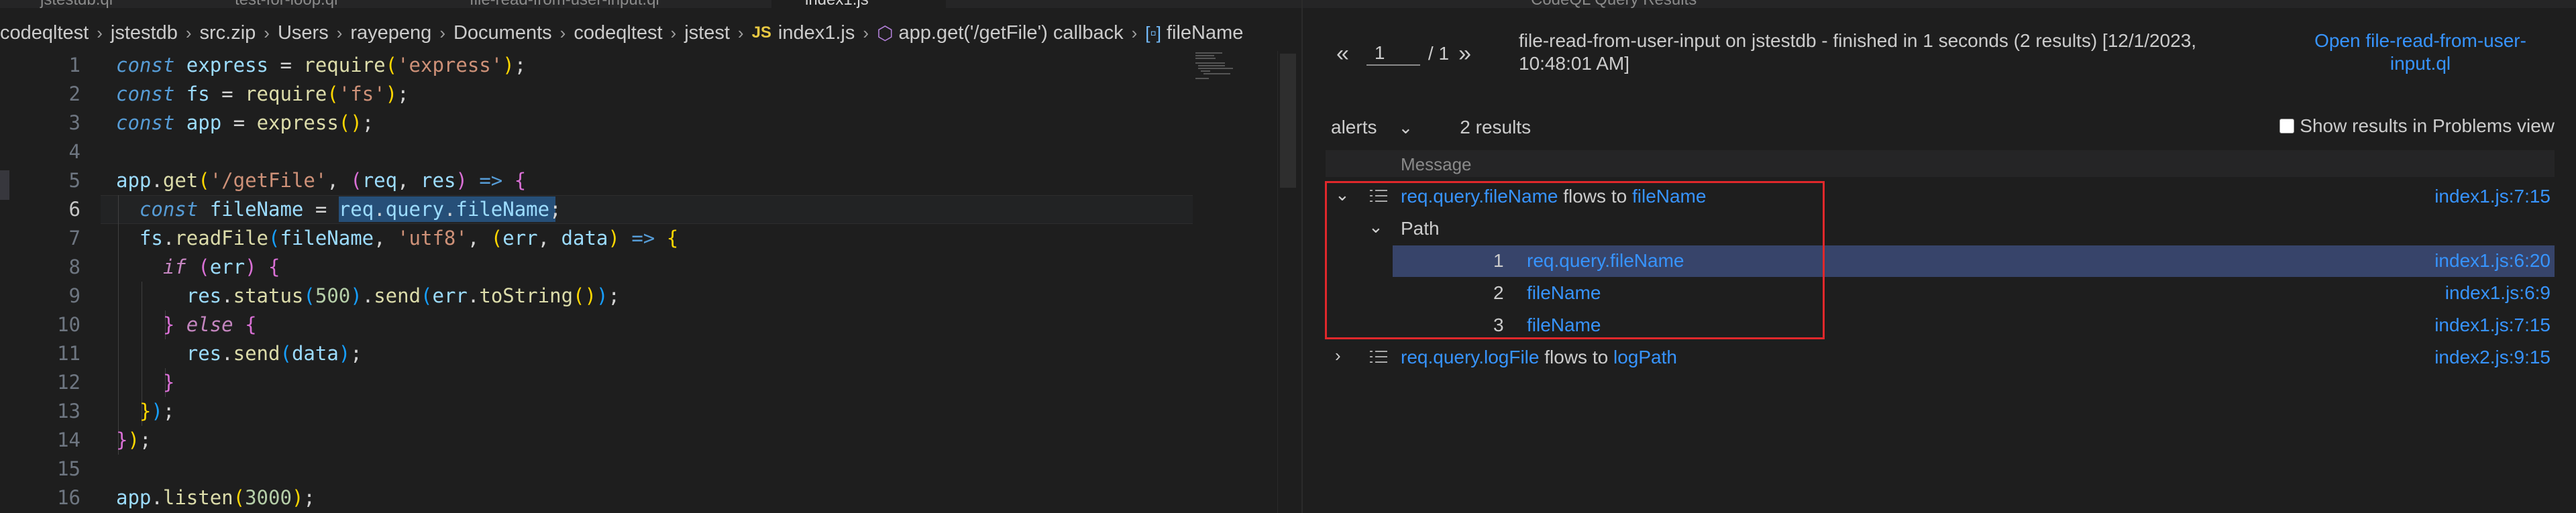  Describe the element at coordinates (650, 353) in the screenshot. I see `code-line: 11 res.send(data);` at that location.